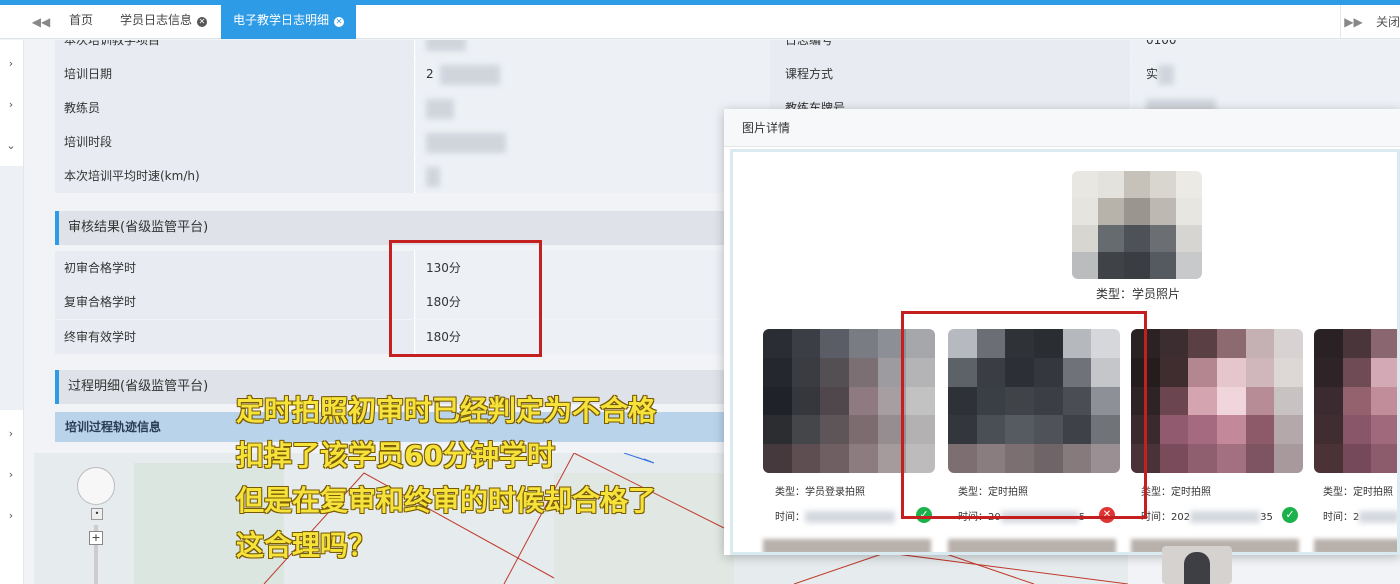 Image resolution: width=1400 pixels, height=584 pixels. What do you see at coordinates (465, 298) in the screenshot?
I see `highlight-box-audit` at bounding box center [465, 298].